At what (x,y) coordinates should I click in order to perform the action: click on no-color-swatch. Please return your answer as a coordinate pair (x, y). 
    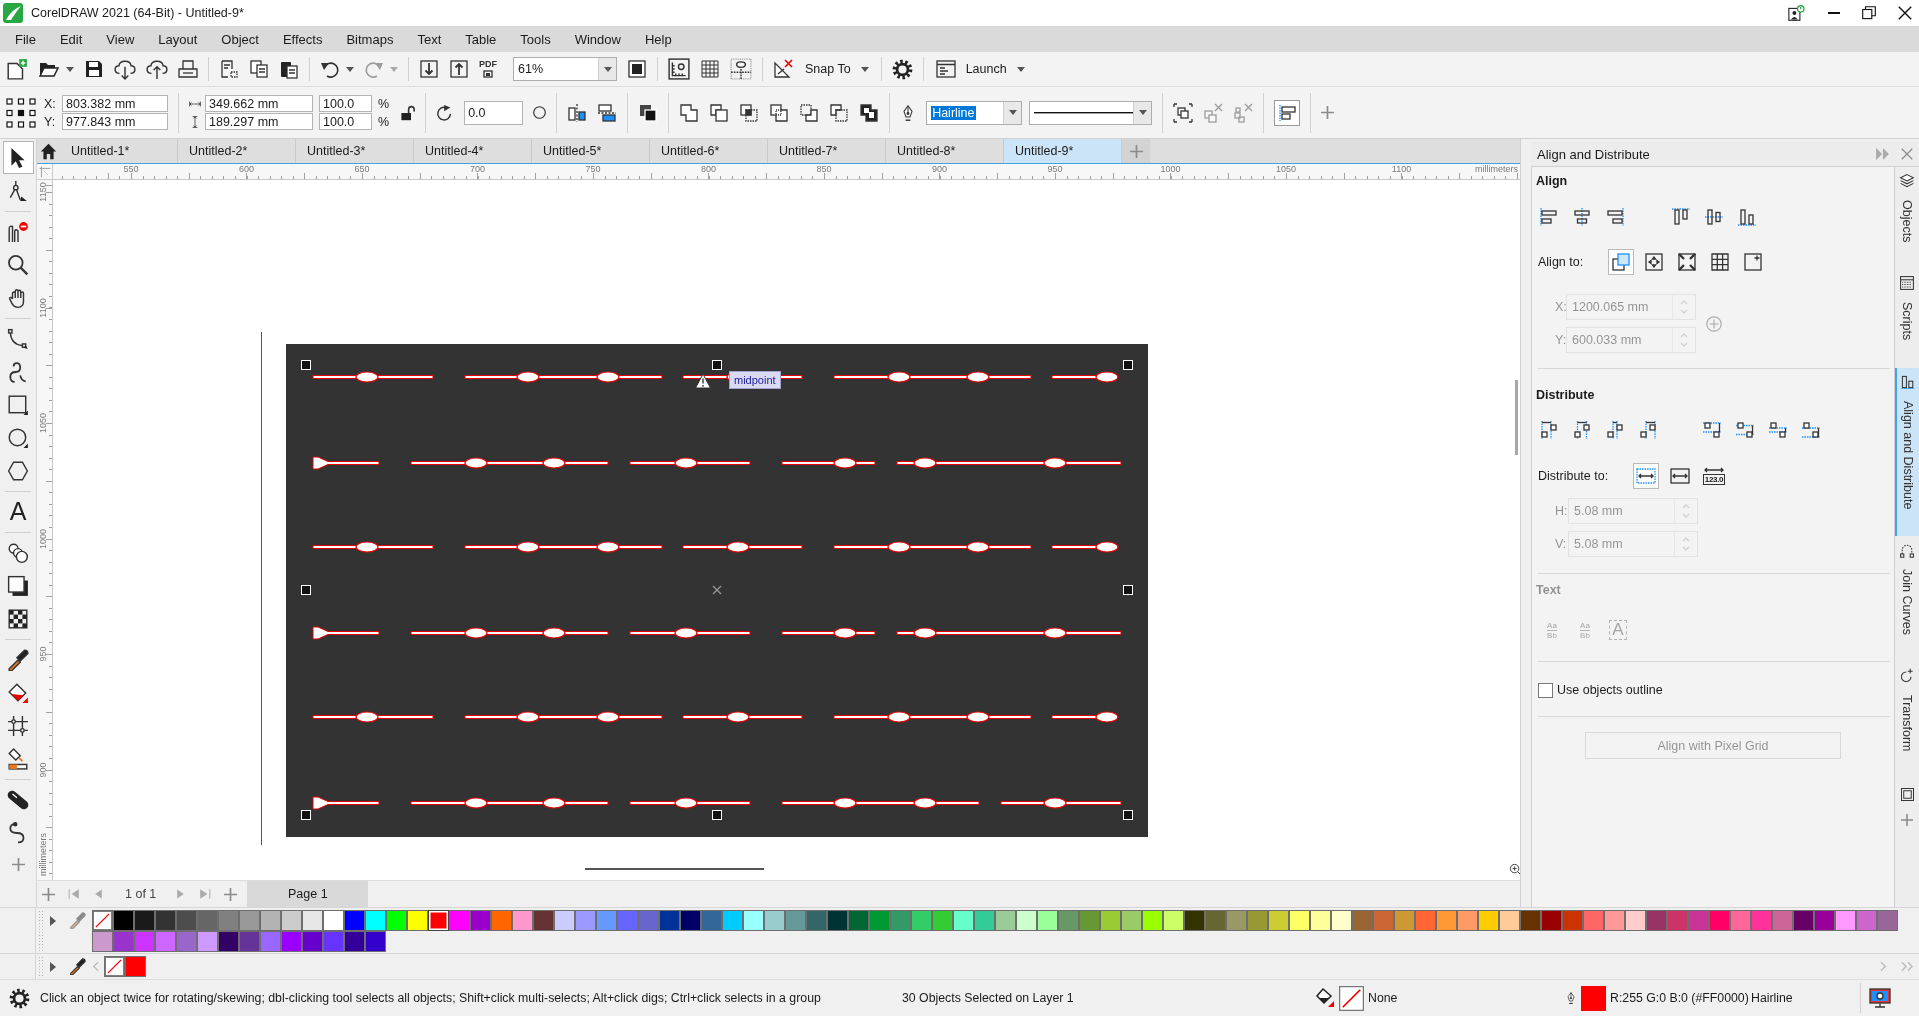
    Looking at the image, I should click on (114, 966).